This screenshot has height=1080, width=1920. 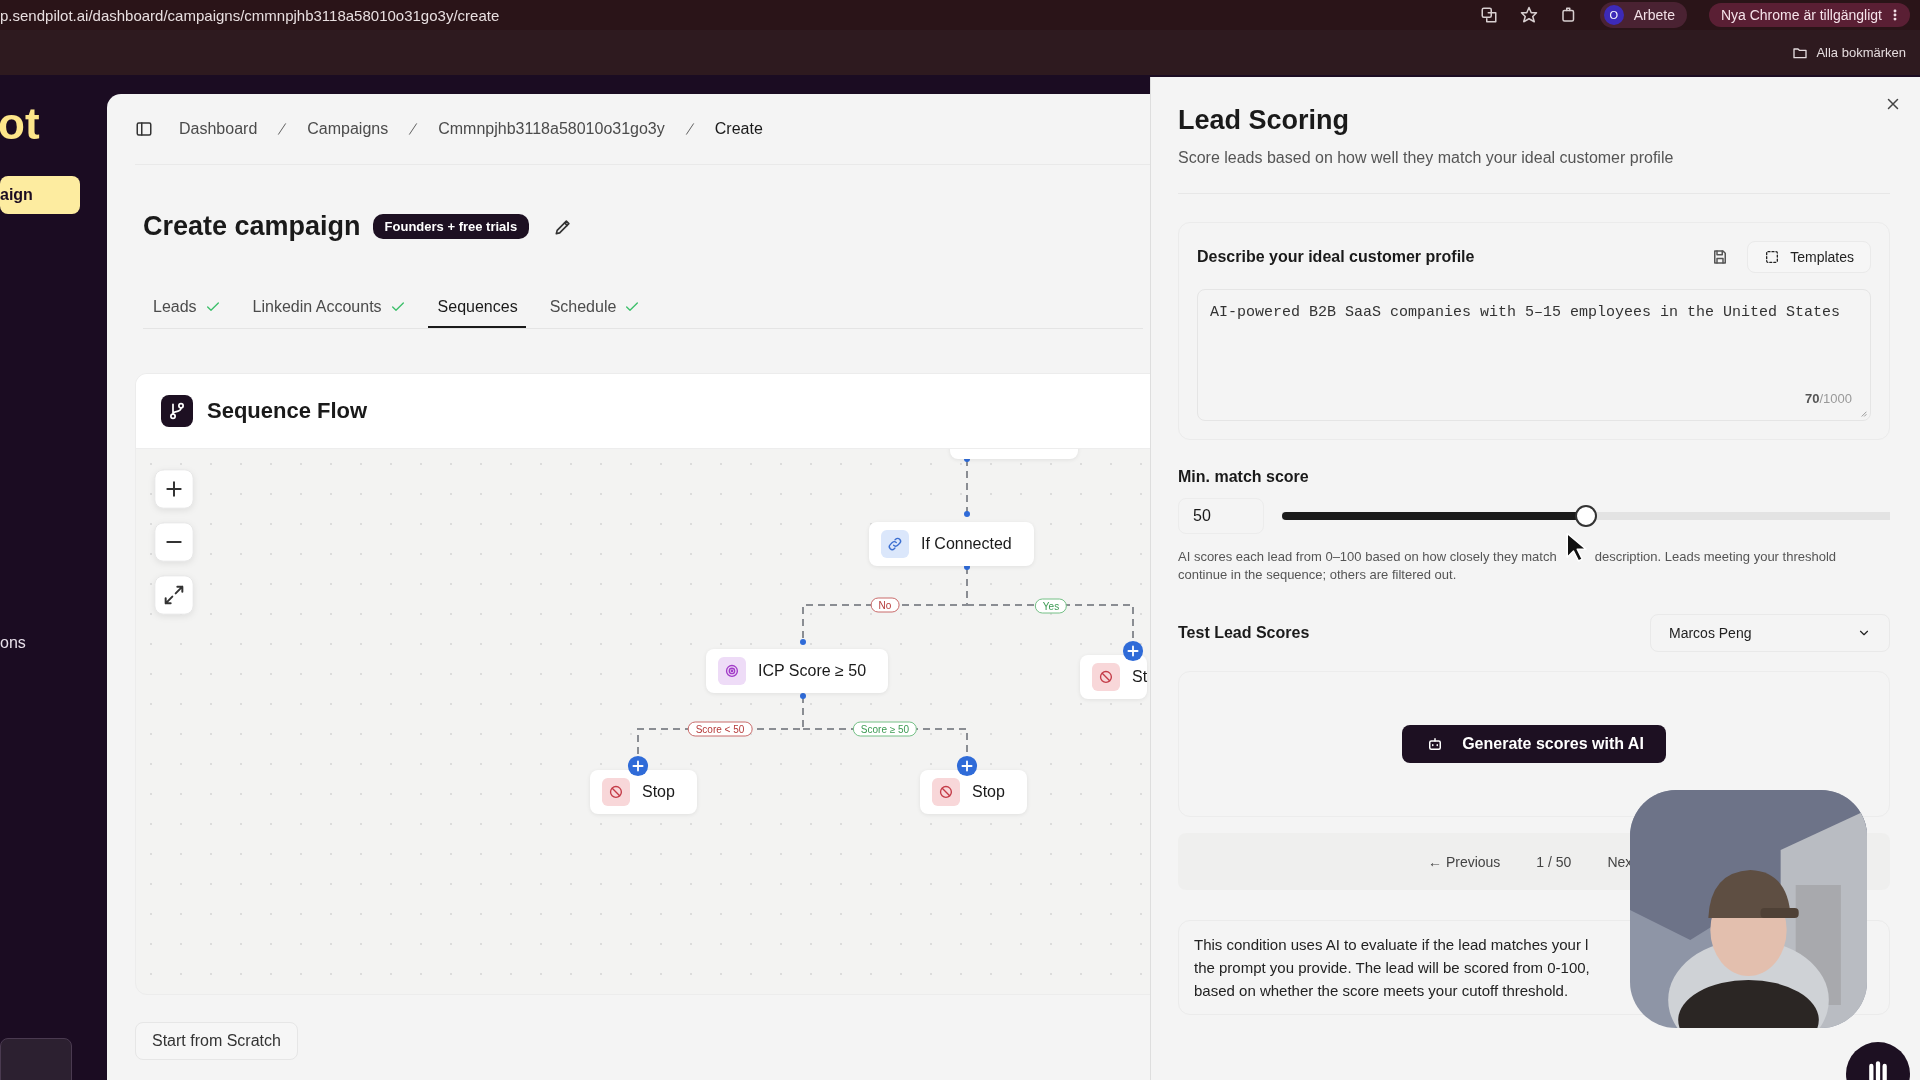 I want to click on profile-name: Arbete, so click(x=1654, y=15).